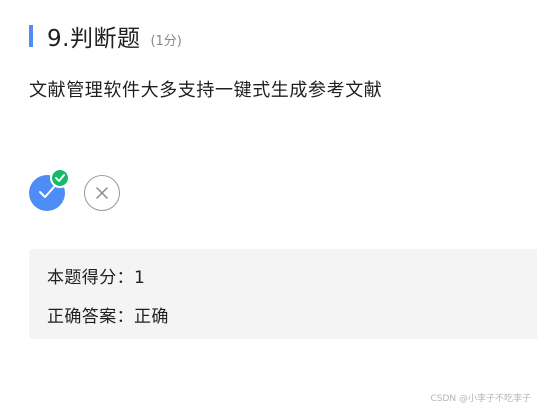 The image size is (537, 410). Describe the element at coordinates (31, 36) in the screenshot. I see `title-accent-bar` at that location.